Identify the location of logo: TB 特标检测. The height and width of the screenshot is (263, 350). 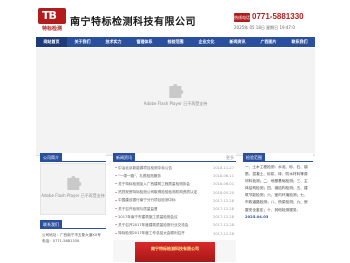
(52, 20).